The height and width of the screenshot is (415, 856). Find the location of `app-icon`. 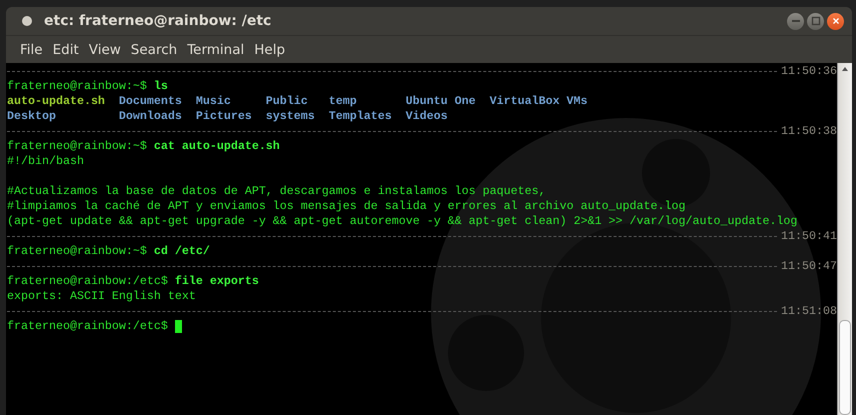

app-icon is located at coordinates (27, 21).